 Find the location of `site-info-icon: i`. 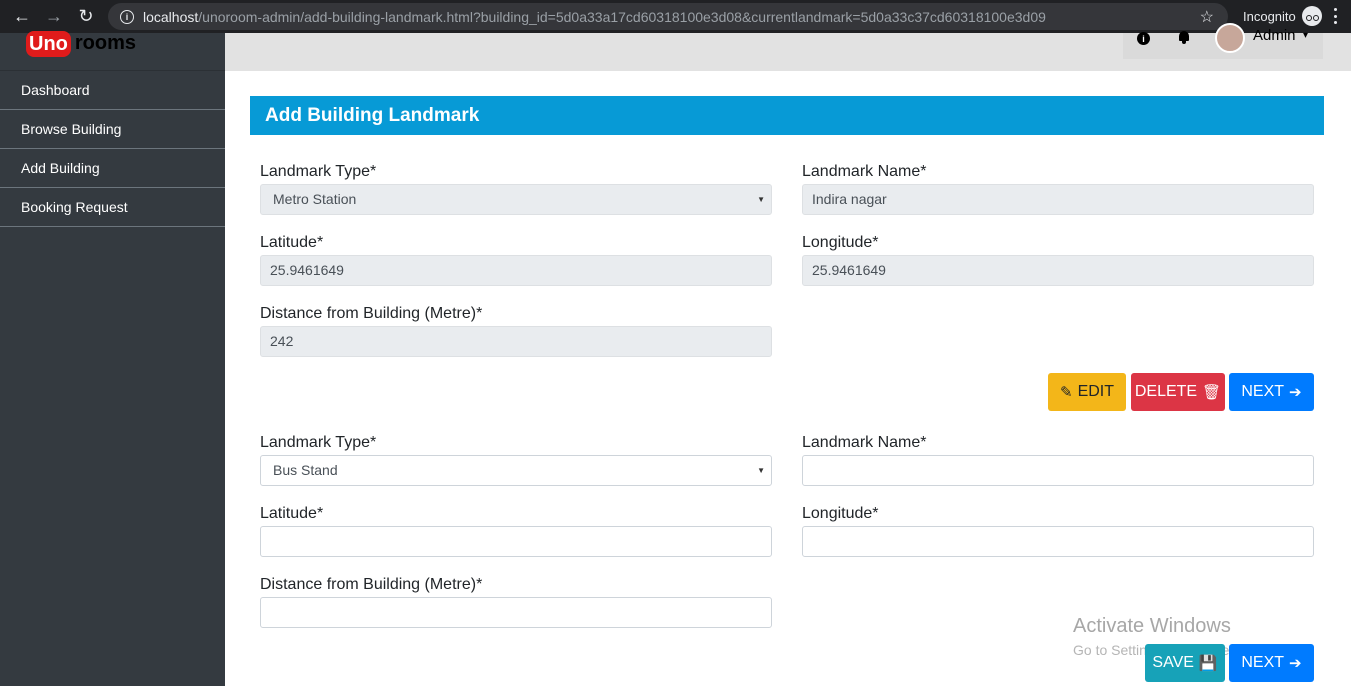

site-info-icon: i is located at coordinates (127, 16).